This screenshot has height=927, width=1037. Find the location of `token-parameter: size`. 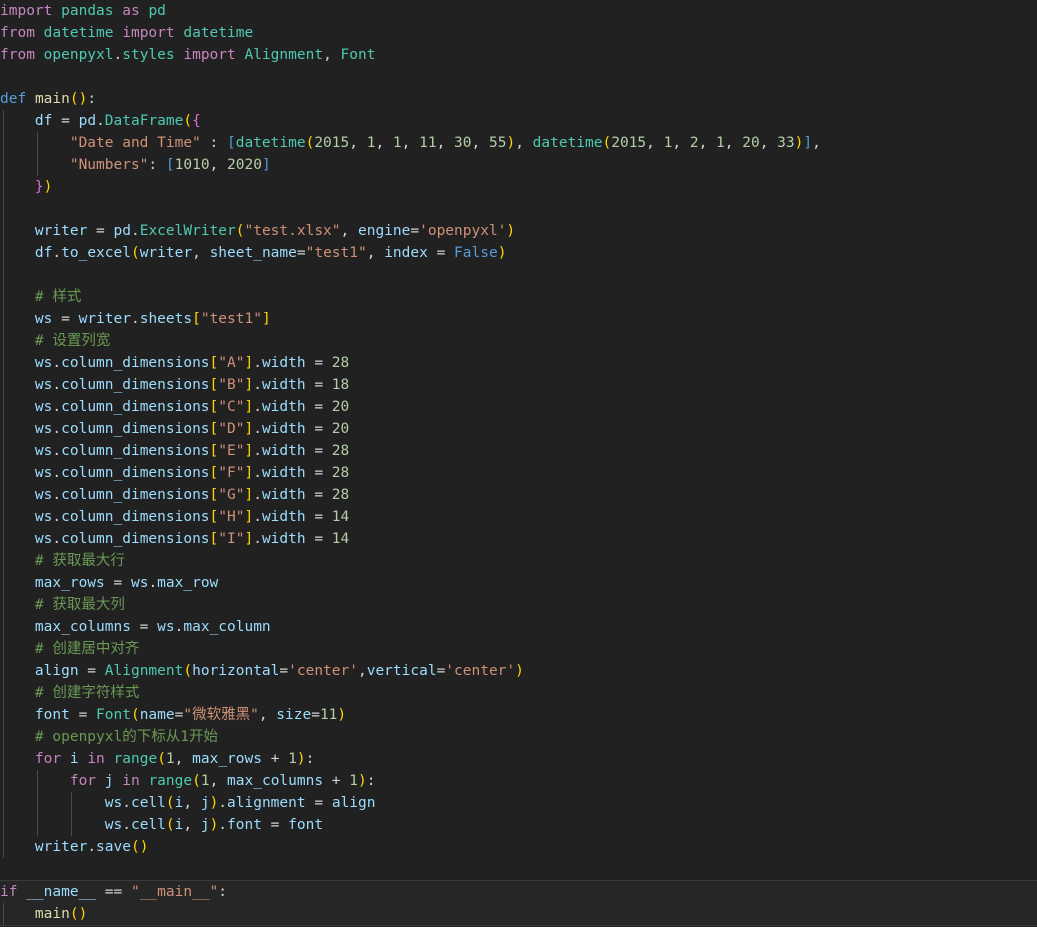

token-parameter: size is located at coordinates (294, 715).